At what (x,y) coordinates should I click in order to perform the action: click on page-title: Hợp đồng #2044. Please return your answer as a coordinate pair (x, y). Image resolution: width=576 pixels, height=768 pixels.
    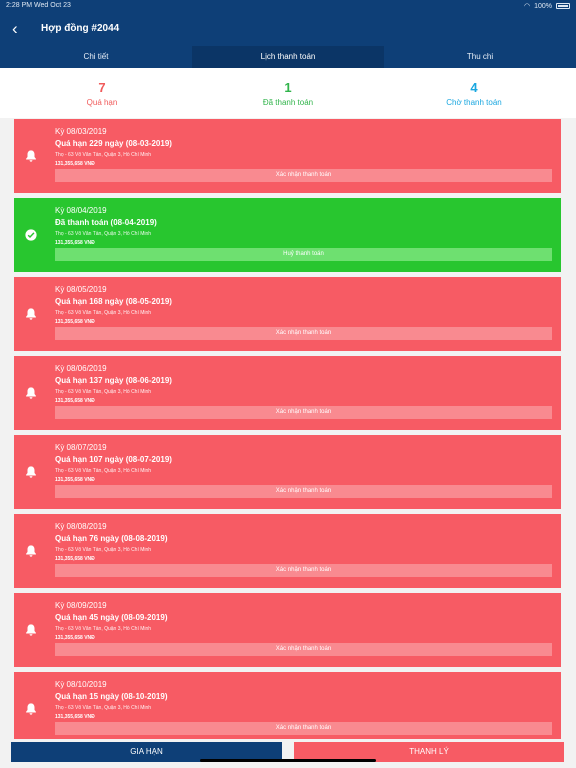
    Looking at the image, I should click on (80, 28).